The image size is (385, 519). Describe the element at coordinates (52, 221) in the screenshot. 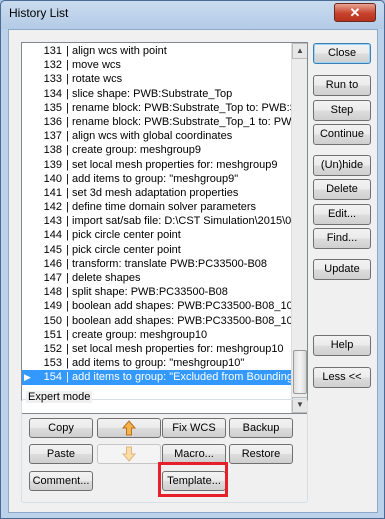

I see `history-step-number: 143` at that location.